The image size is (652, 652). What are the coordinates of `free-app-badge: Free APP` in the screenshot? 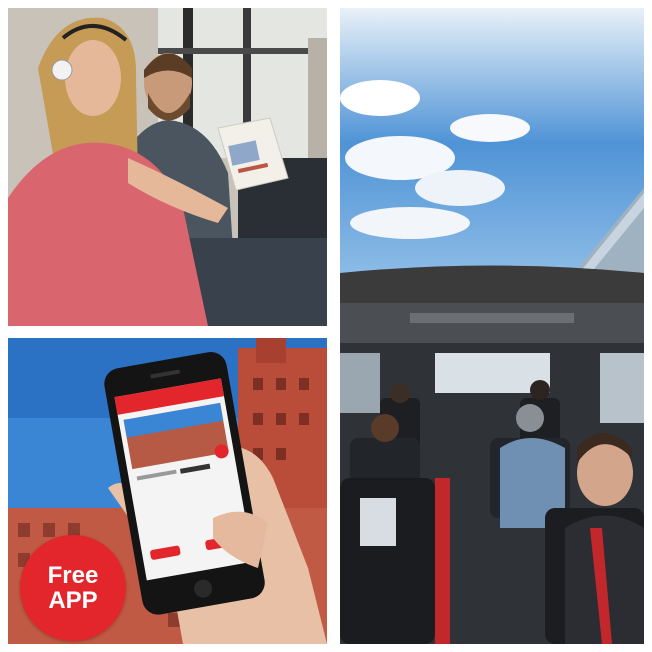 It's located at (73, 588).